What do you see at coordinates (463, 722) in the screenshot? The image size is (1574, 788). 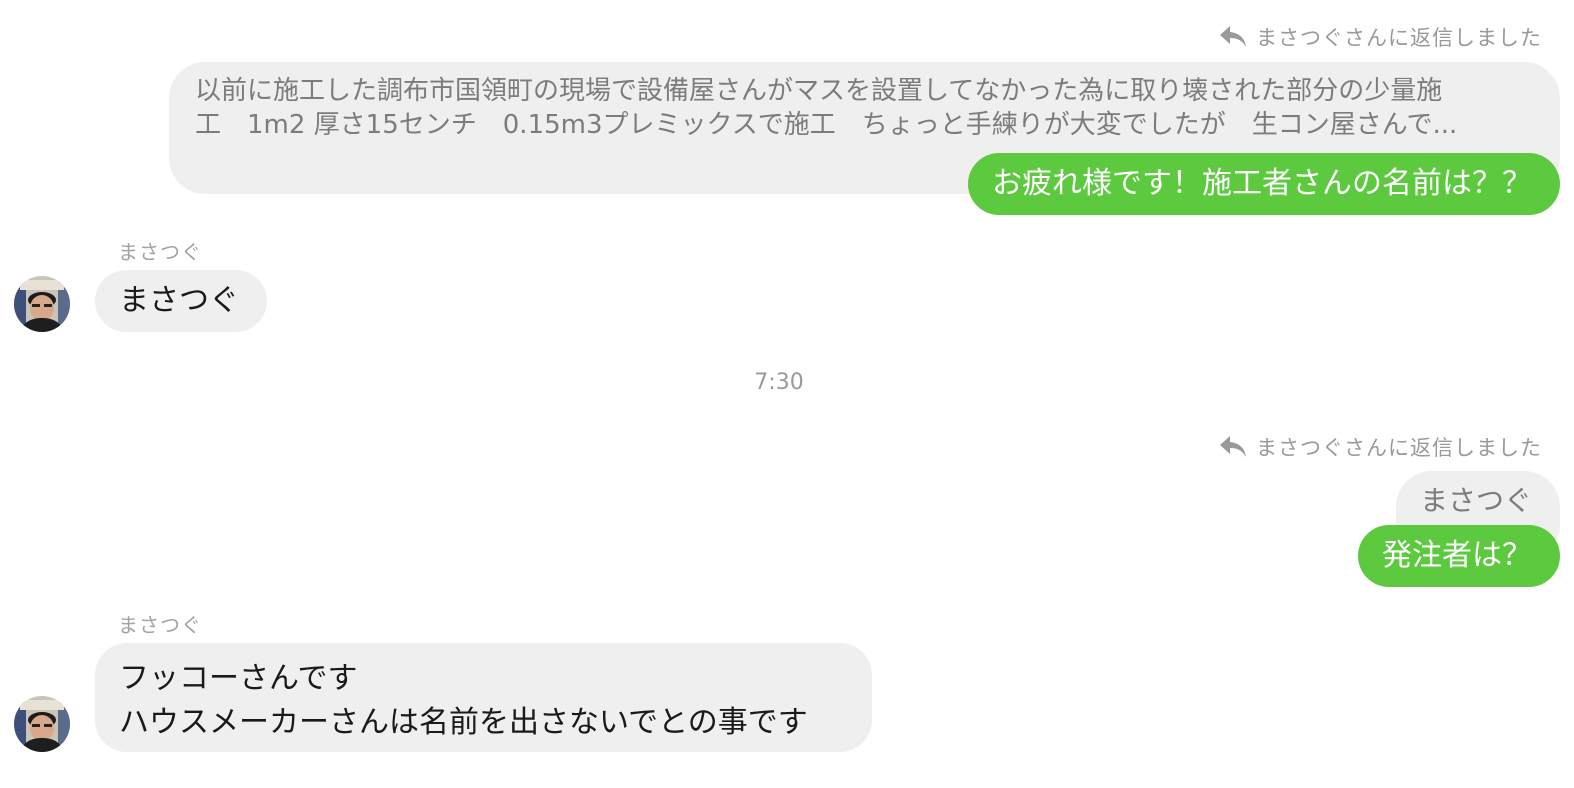 I see `message-line: ハウスメーカーさんは名前を出さないでとの事です` at bounding box center [463, 722].